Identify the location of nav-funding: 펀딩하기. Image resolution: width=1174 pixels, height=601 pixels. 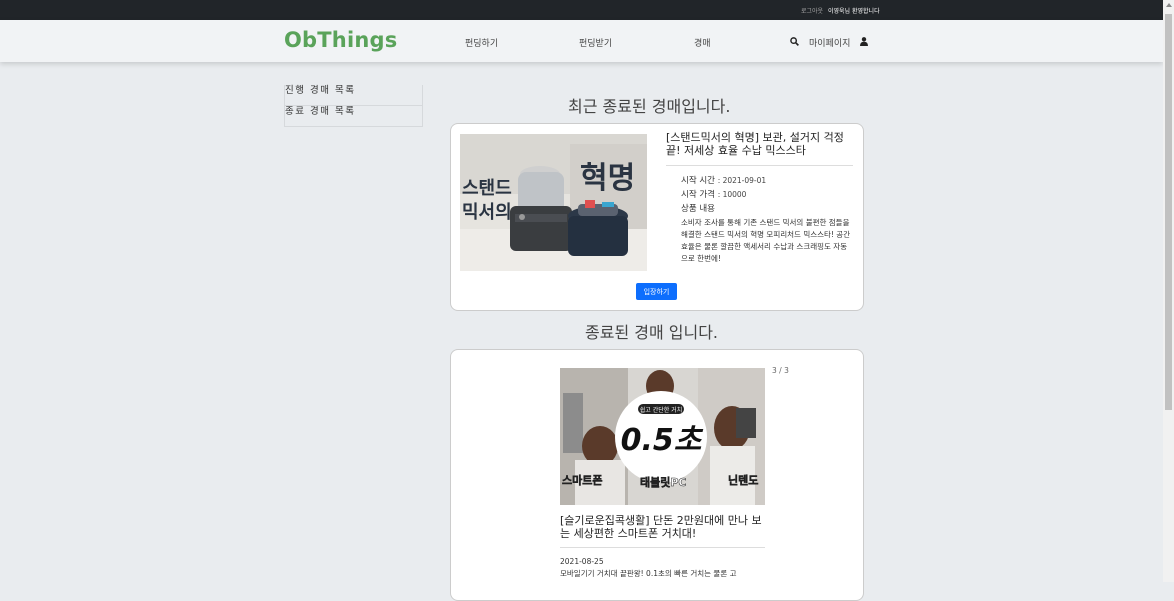
(481, 42).